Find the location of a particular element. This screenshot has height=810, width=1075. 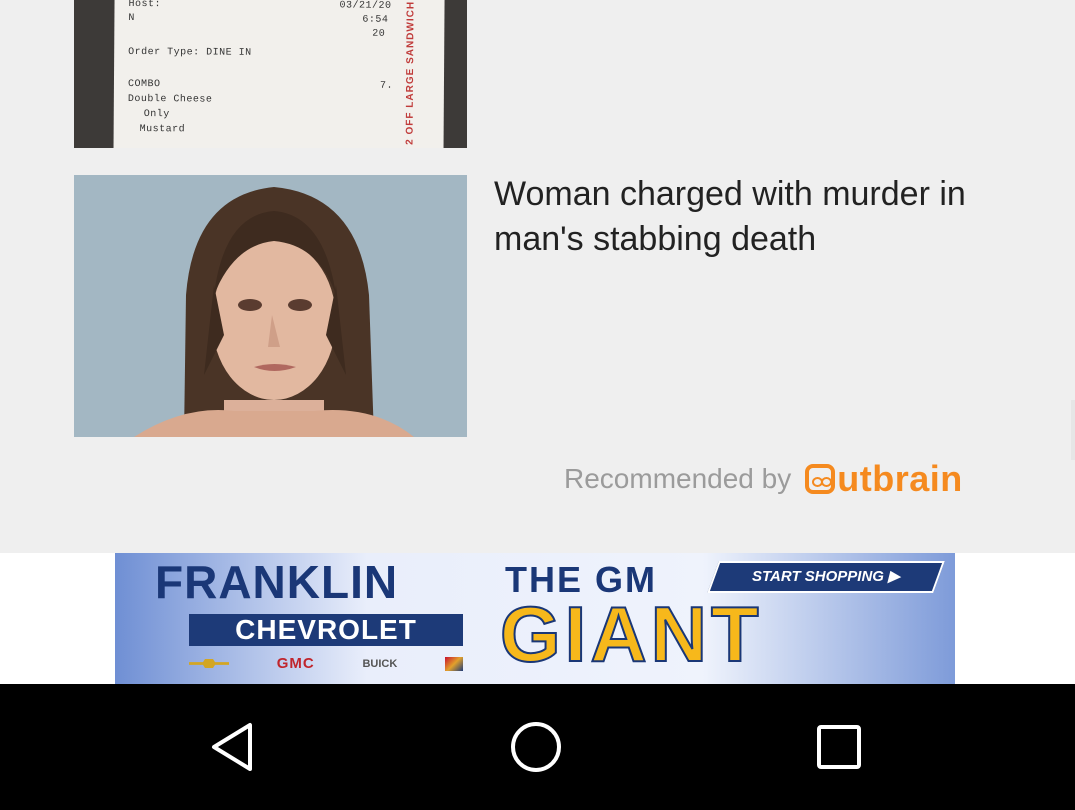

outbrain-recommendation: Recommended by utbrain is located at coordinates (763, 479).